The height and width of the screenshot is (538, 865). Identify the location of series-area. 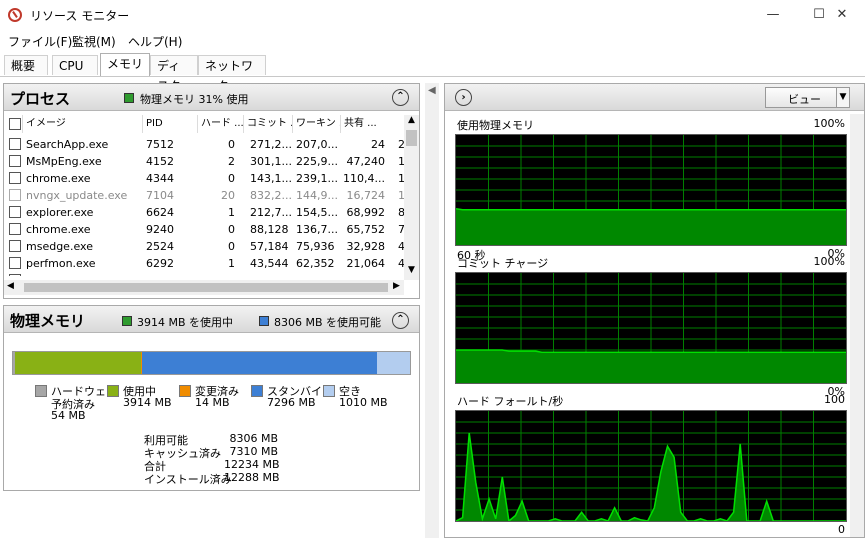
(651, 226).